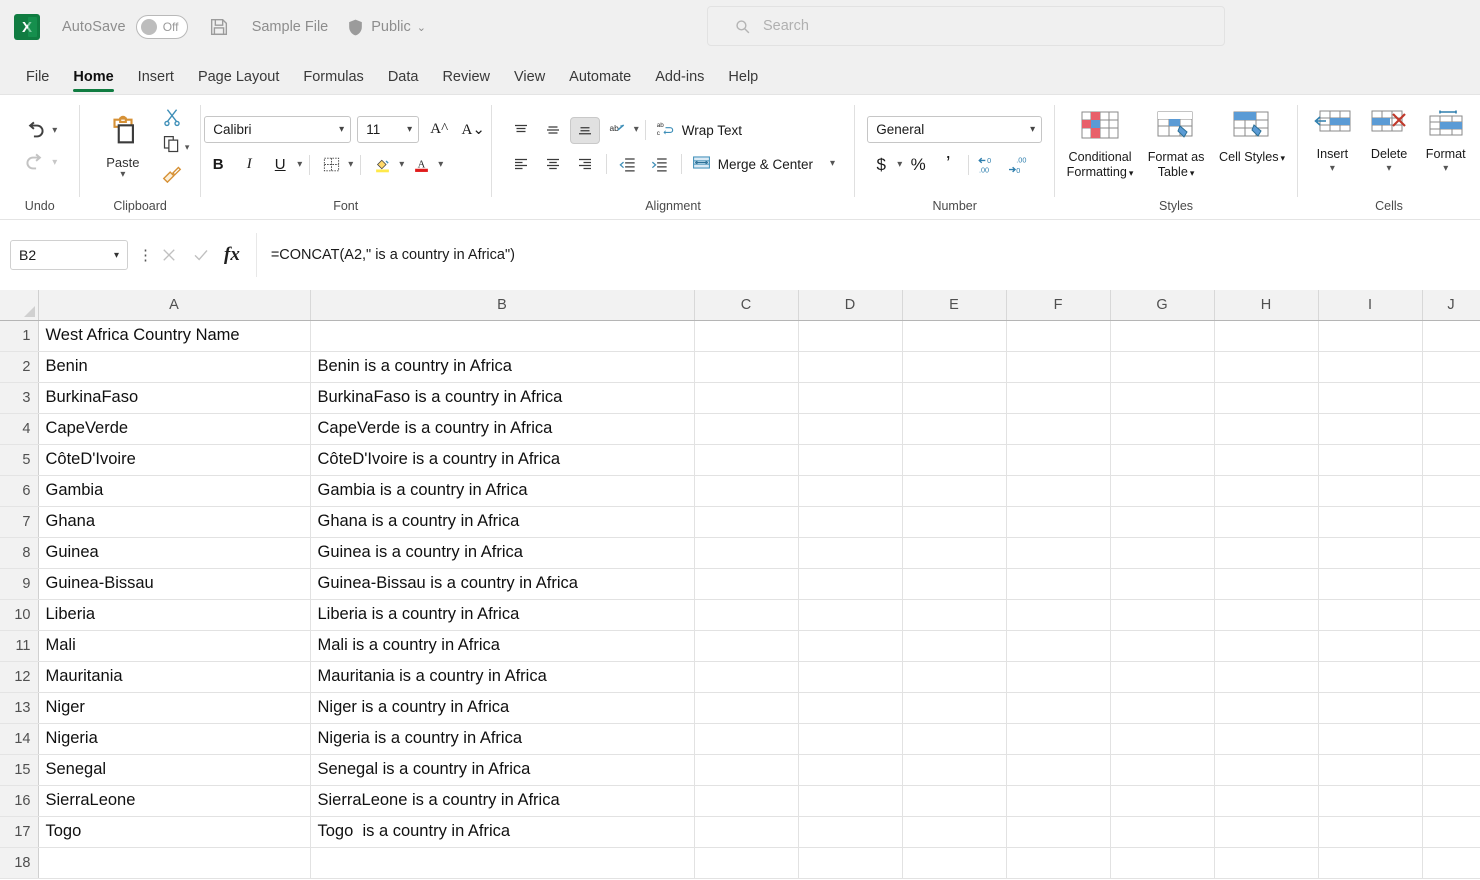 The width and height of the screenshot is (1480, 880). Describe the element at coordinates (553, 164) in the screenshot. I see `align-center-icon` at that location.